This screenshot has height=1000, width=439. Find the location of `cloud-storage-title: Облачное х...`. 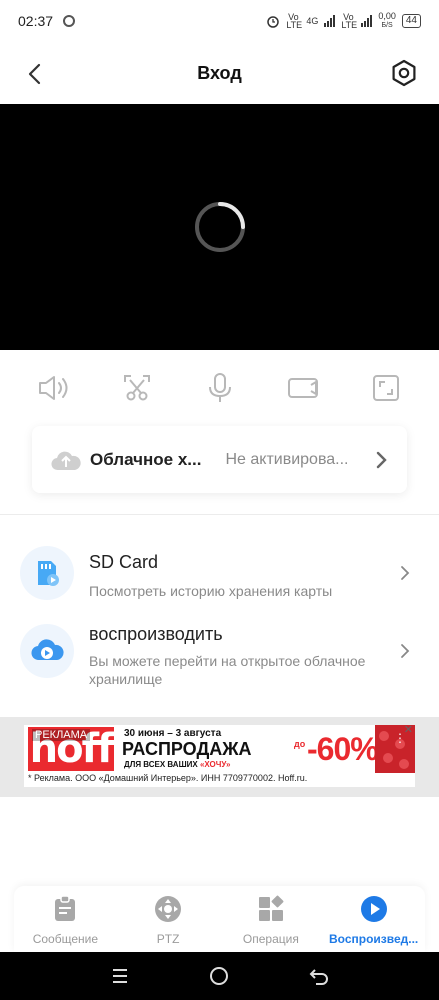

cloud-storage-title: Облачное х... is located at coordinates (146, 459).